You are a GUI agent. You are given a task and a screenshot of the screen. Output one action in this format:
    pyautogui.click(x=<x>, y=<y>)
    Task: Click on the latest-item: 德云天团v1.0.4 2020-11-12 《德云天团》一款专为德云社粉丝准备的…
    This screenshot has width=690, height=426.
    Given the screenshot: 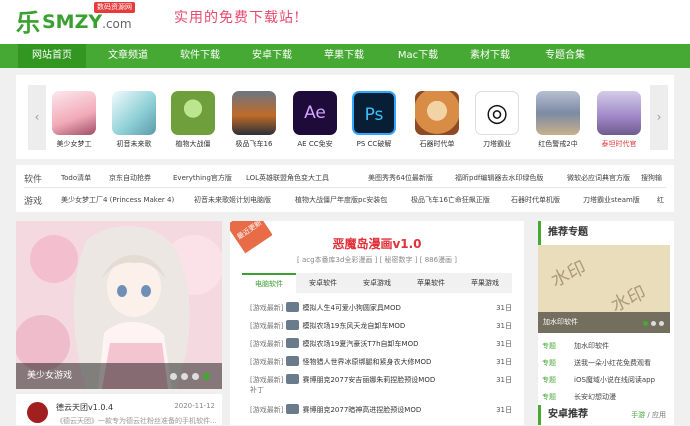 What is the action you would take?
    pyautogui.click(x=119, y=409)
    